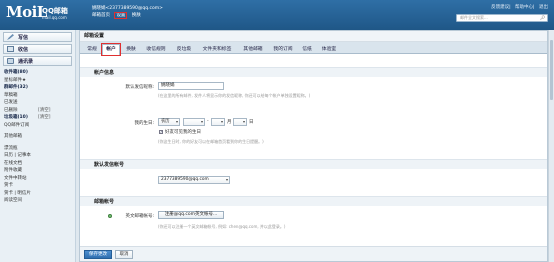 Image resolution: width=554 pixels, height=262 pixels. Describe the element at coordinates (37, 103) in the screenshot. I see `sidebar-item-sent: 已发送` at that location.